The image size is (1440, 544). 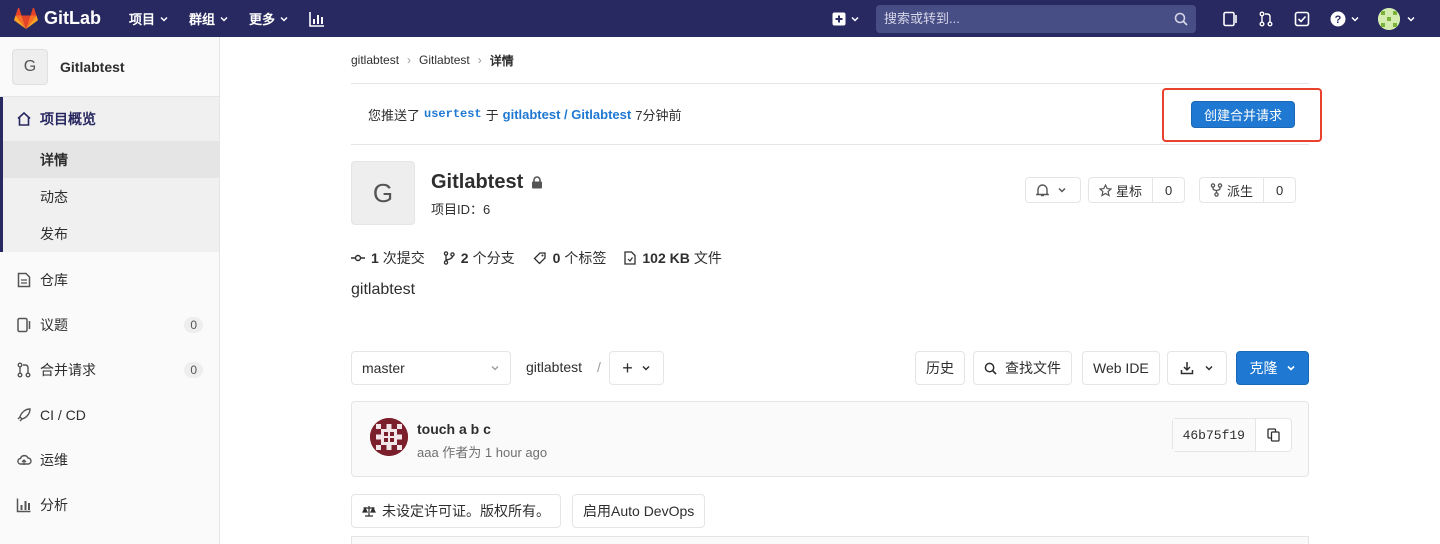 What do you see at coordinates (1266, 19) in the screenshot?
I see `merge-requests-nav-button` at bounding box center [1266, 19].